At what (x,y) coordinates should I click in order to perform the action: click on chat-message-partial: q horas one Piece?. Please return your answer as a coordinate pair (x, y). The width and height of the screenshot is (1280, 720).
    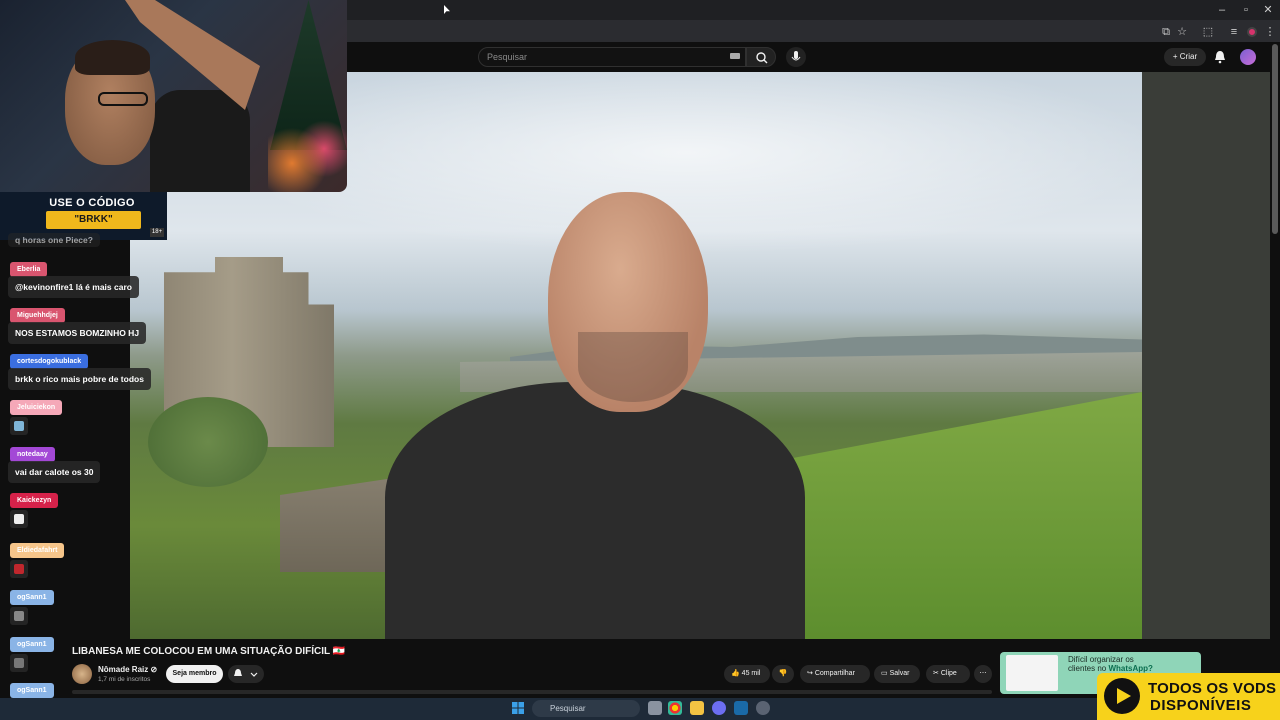
    Looking at the image, I should click on (54, 240).